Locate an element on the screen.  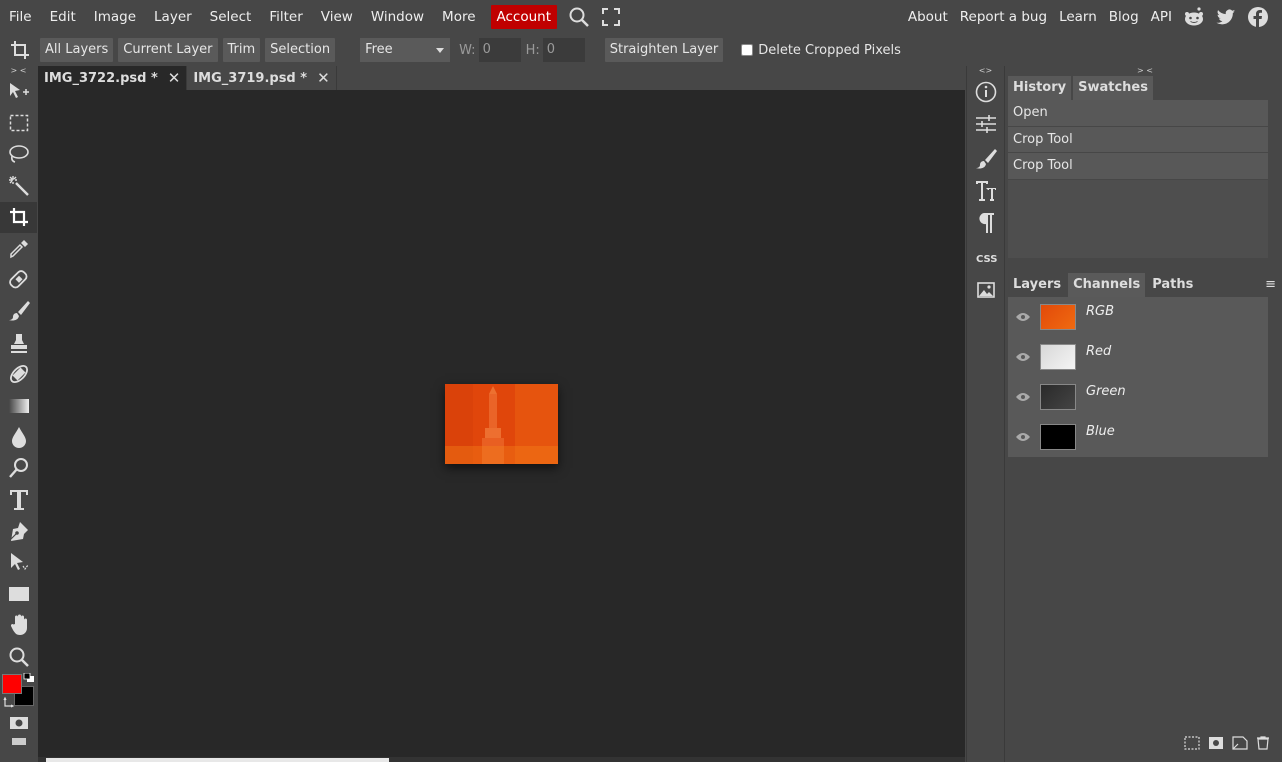
character-icon is located at coordinates (986, 191).